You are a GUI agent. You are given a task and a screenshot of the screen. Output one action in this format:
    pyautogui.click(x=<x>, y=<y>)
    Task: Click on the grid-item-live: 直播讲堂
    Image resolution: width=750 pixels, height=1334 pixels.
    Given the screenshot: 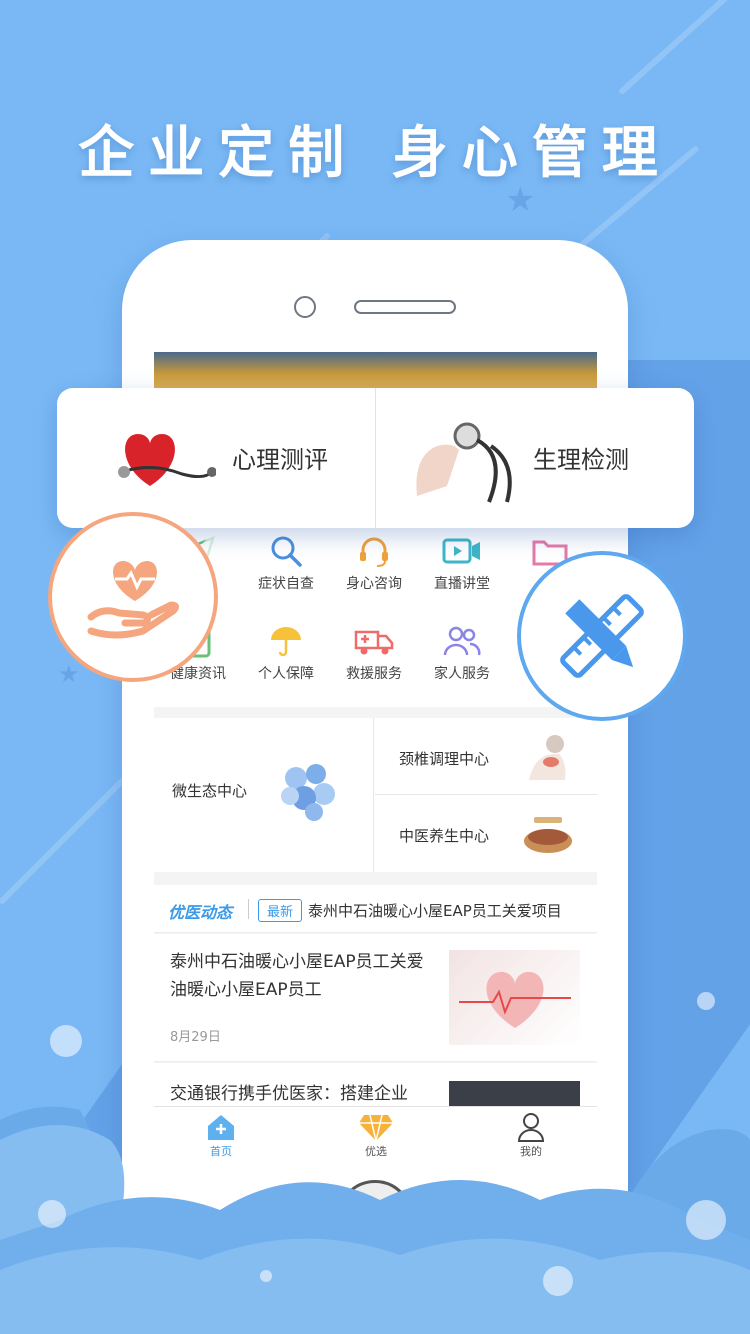 What is the action you would take?
    pyautogui.click(x=462, y=567)
    